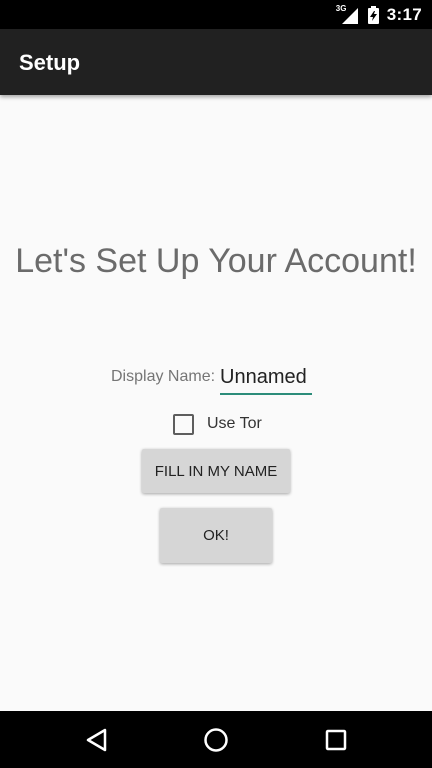  I want to click on back-icon, so click(97, 740).